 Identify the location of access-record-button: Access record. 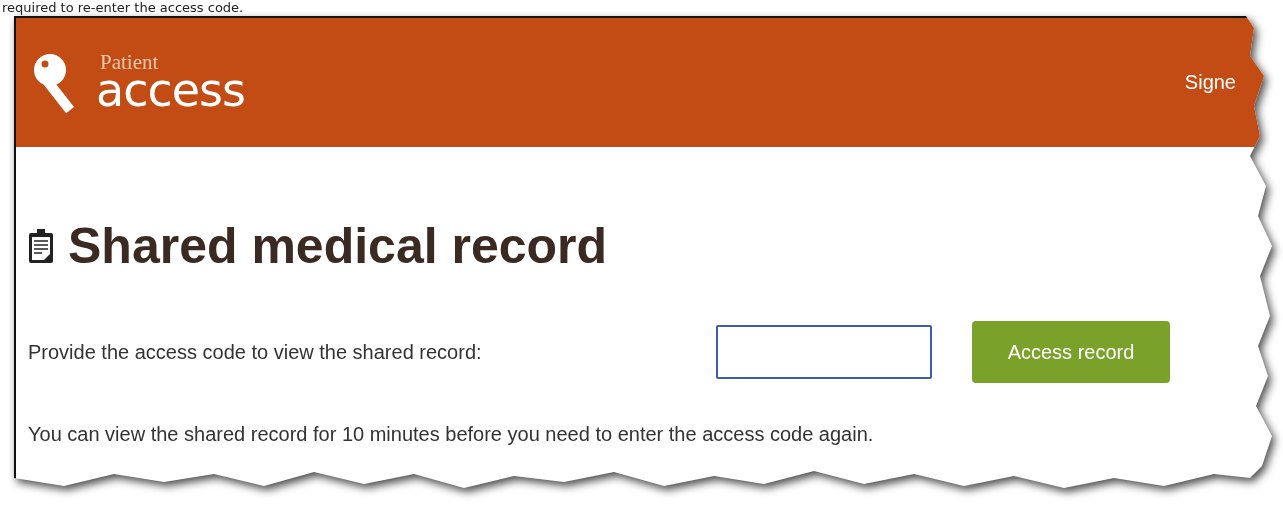
(1071, 352).